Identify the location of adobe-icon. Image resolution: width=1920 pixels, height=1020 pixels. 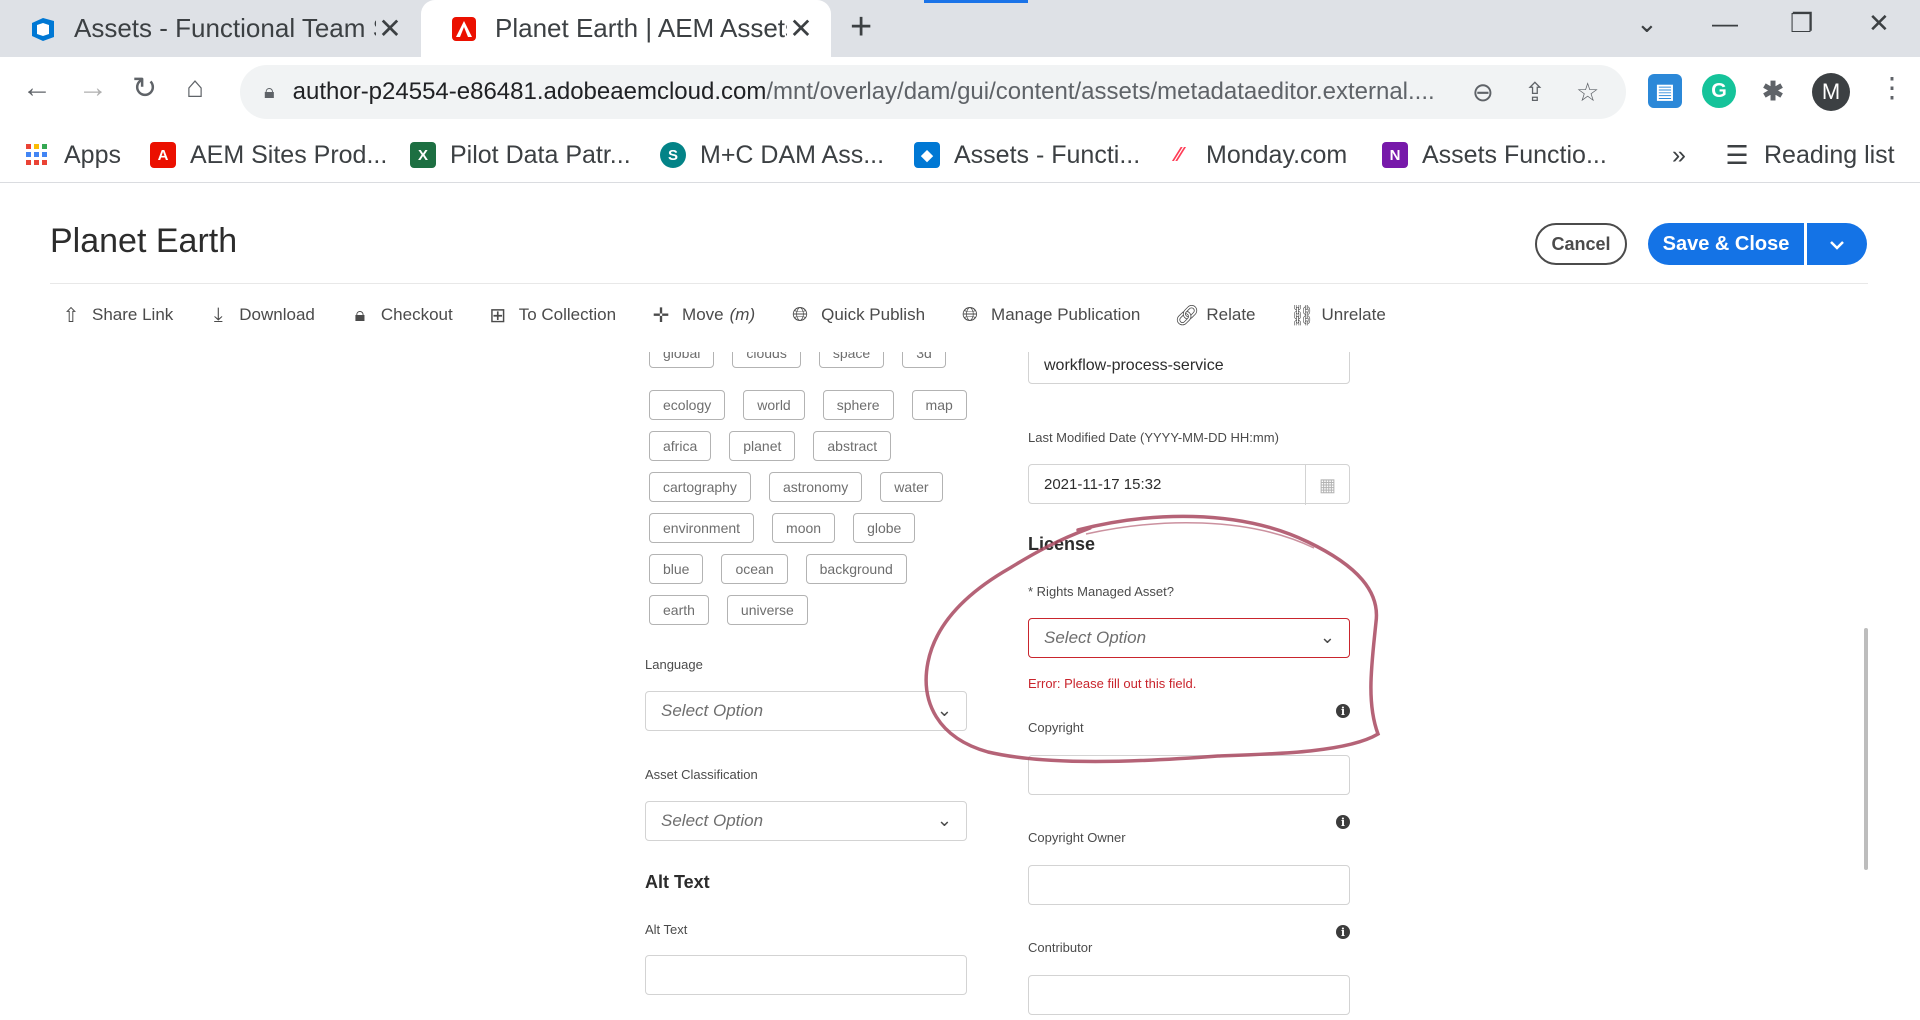
(464, 29).